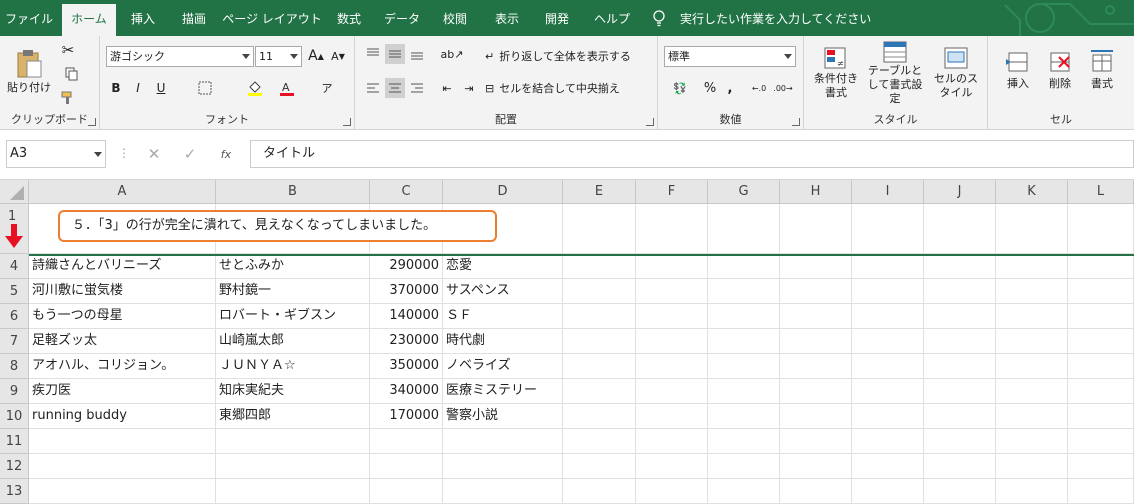 The height and width of the screenshot is (504, 1134). What do you see at coordinates (406, 341) in the screenshot?
I see `cell-c7: 230000` at bounding box center [406, 341].